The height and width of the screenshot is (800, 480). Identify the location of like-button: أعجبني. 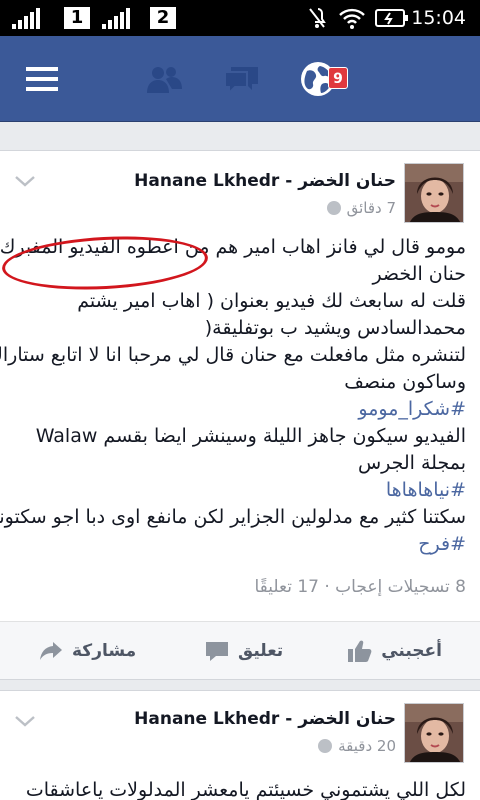
(394, 651).